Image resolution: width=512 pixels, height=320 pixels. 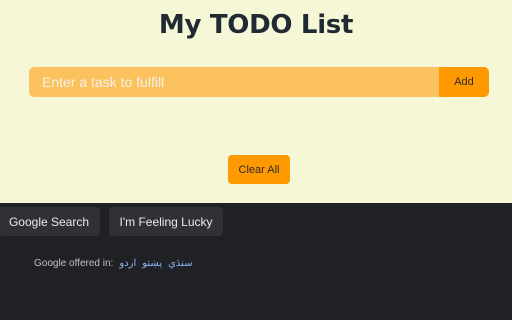 I want to click on language-link-sindhi: سنڌي, so click(x=180, y=263).